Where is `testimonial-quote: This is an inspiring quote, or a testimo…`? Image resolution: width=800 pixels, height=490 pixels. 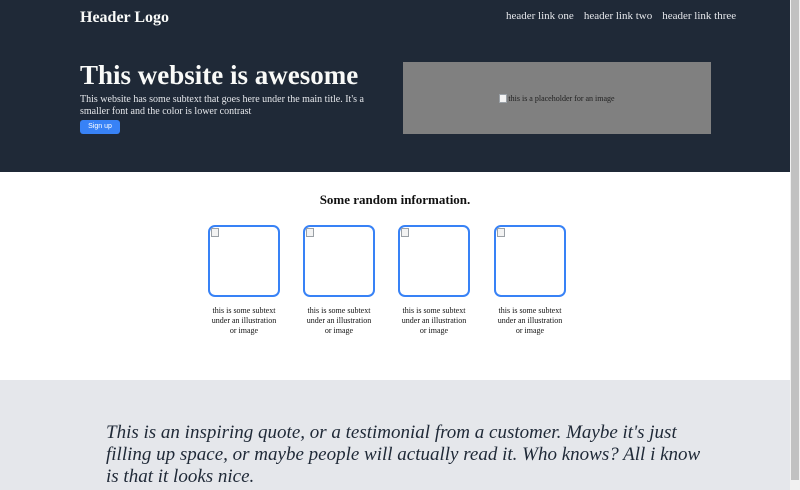 testimonial-quote: This is an inspiring quote, or a testimo… is located at coordinates (403, 454).